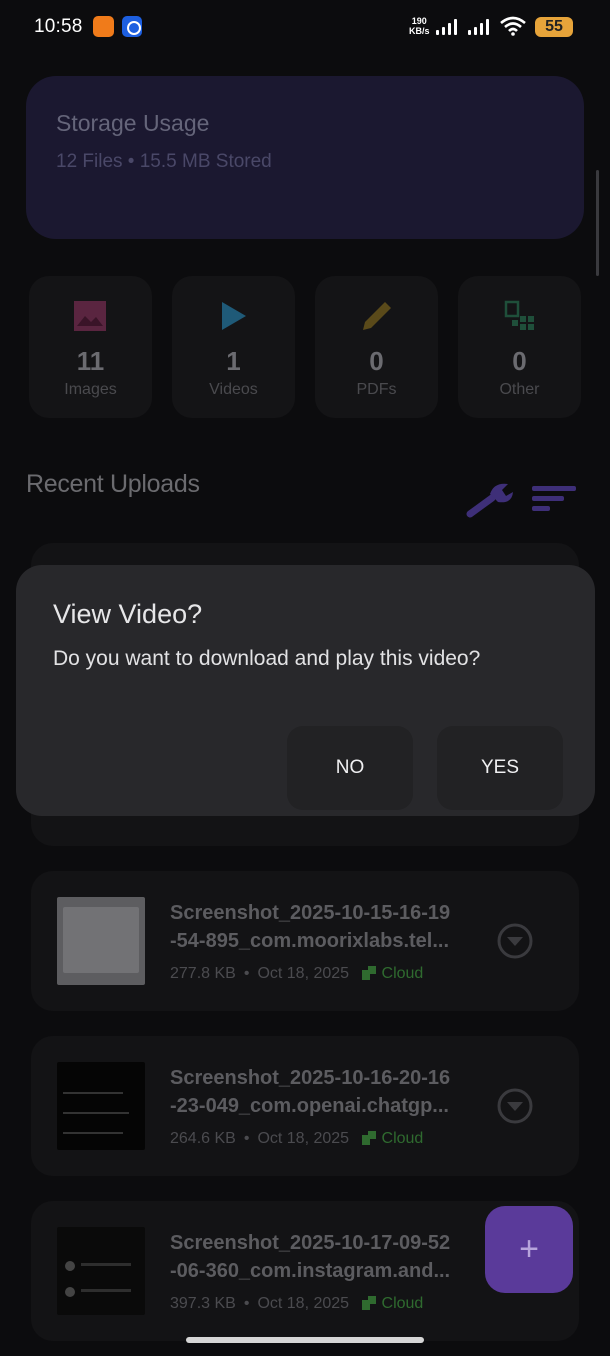  Describe the element at coordinates (500, 768) in the screenshot. I see `yes-button: YES` at that location.